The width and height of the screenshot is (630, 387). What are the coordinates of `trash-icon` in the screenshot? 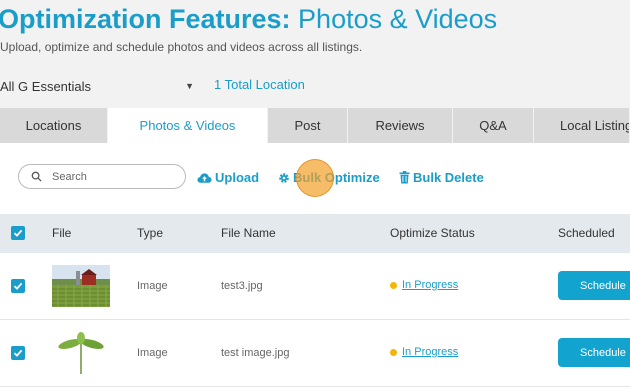 It's located at (404, 177).